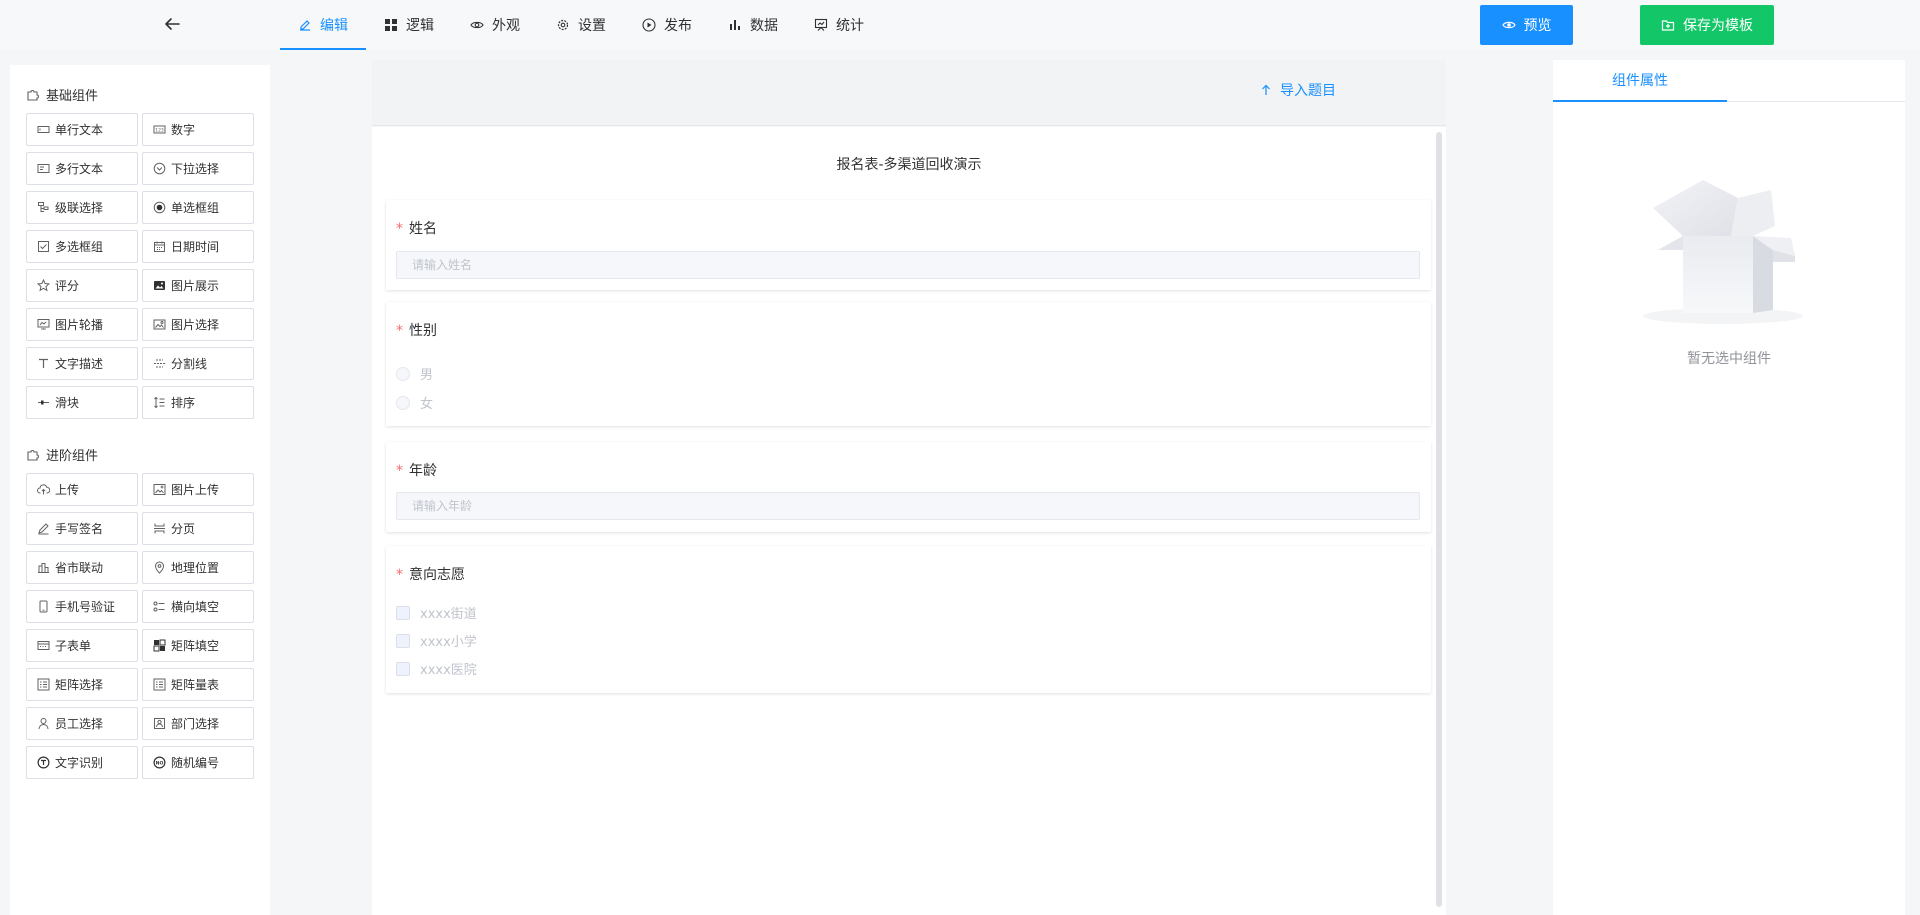  Describe the element at coordinates (198, 567) in the screenshot. I see `component-location: 地理位置` at that location.